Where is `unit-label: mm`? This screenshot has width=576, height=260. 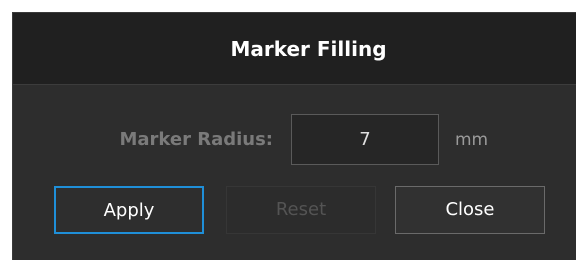 unit-label: mm is located at coordinates (472, 140).